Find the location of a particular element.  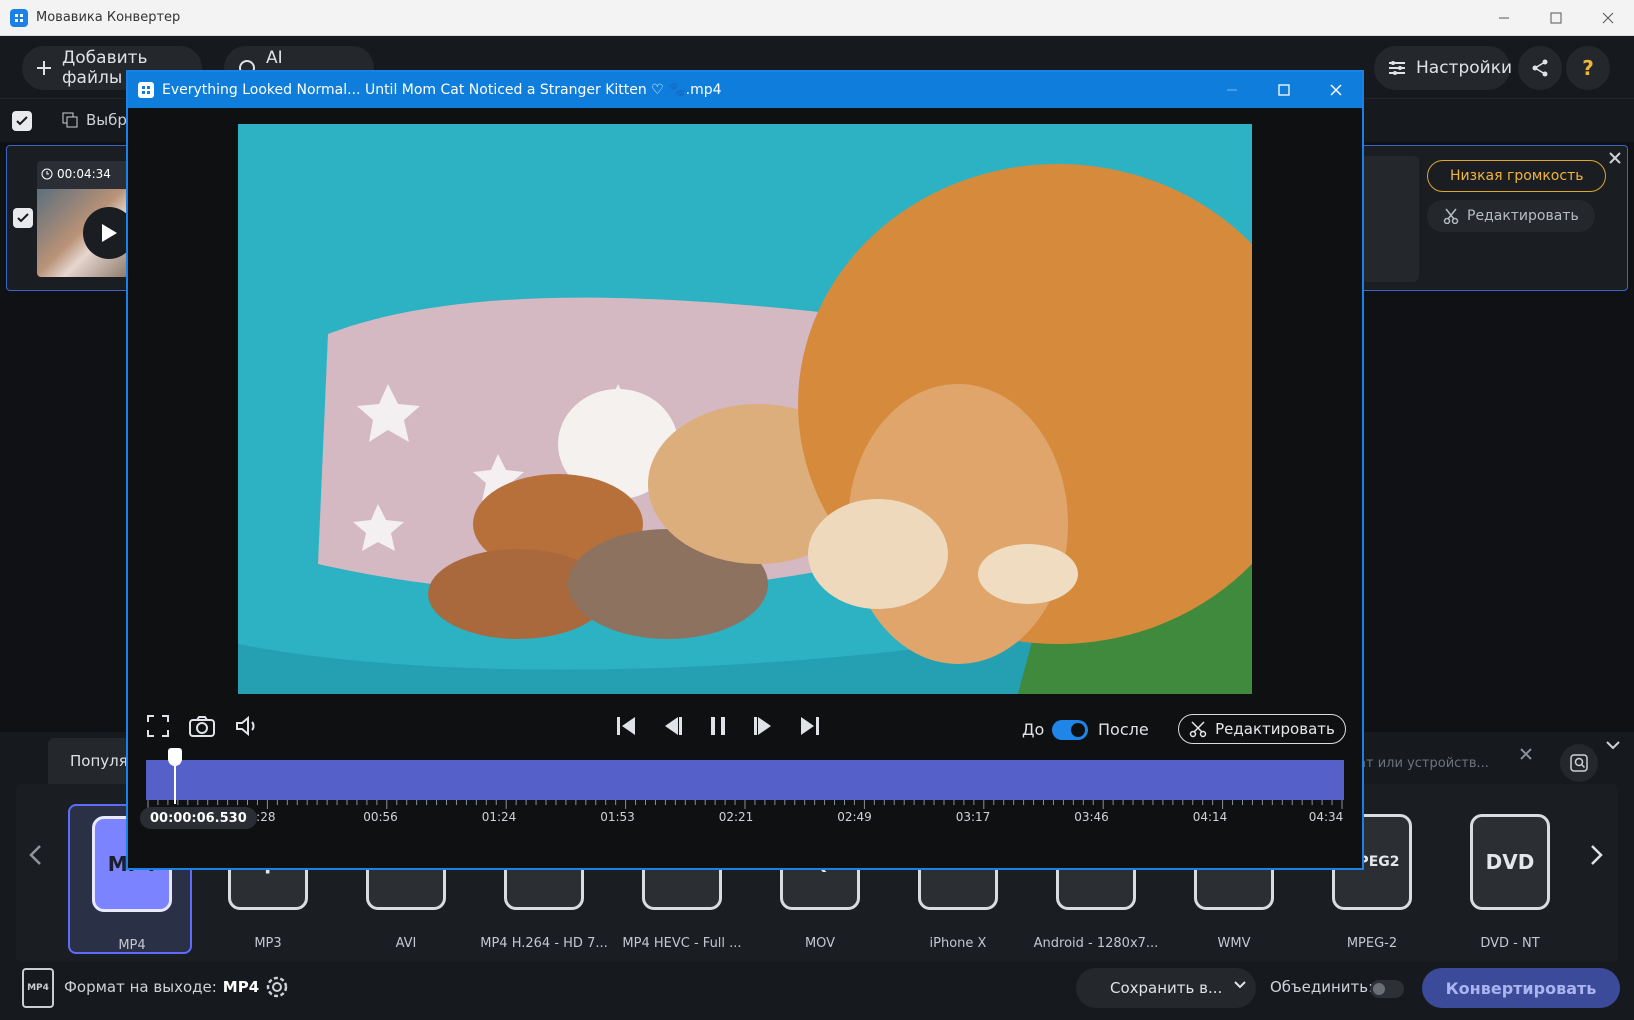

copy-icon is located at coordinates (70, 120).